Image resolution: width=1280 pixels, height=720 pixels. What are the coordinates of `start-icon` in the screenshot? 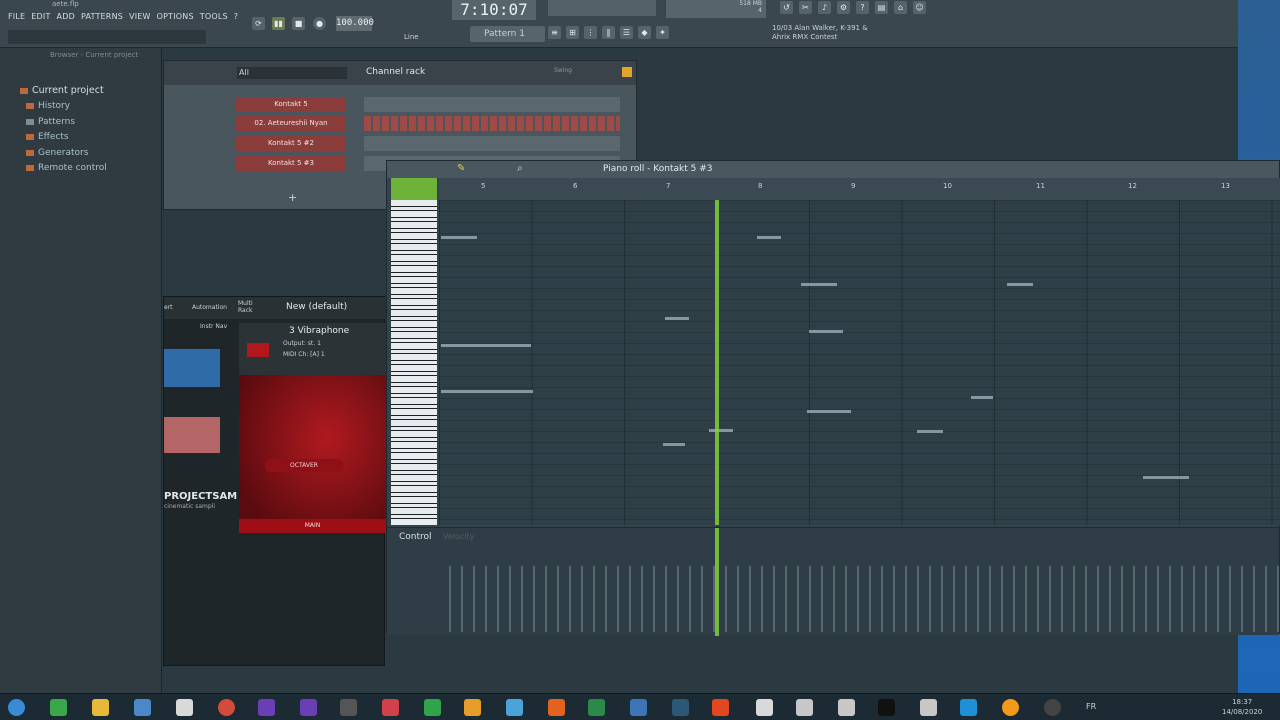 It's located at (16, 707).